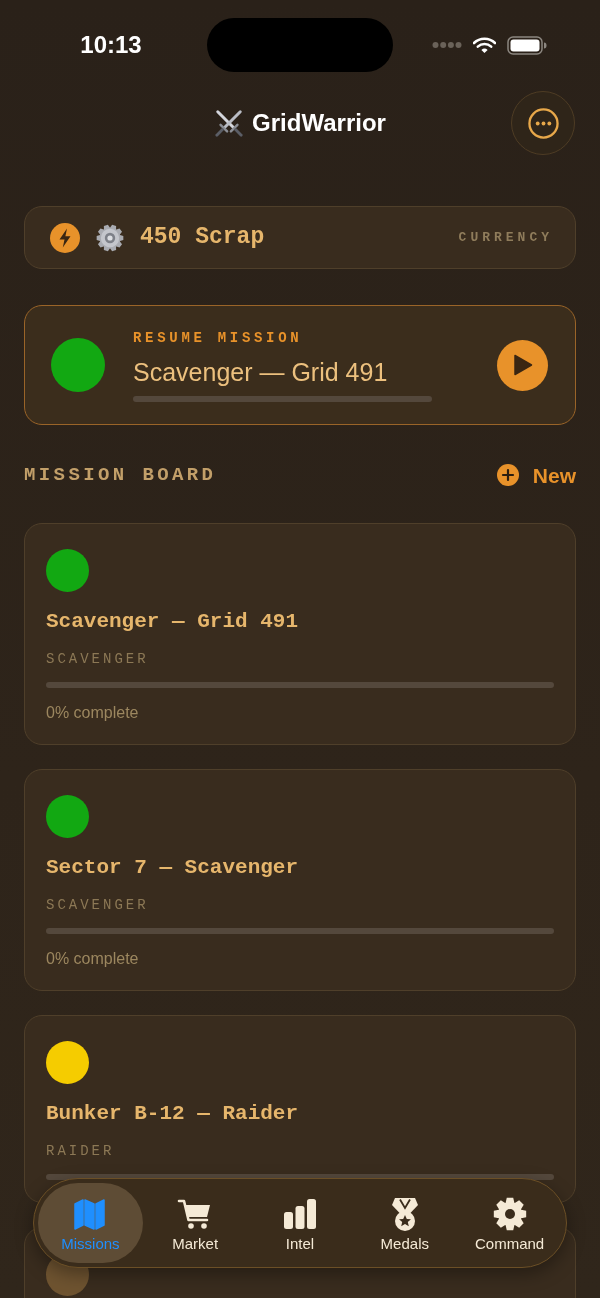 This screenshot has width=600, height=1298. I want to click on plus-icon, so click(507, 475).